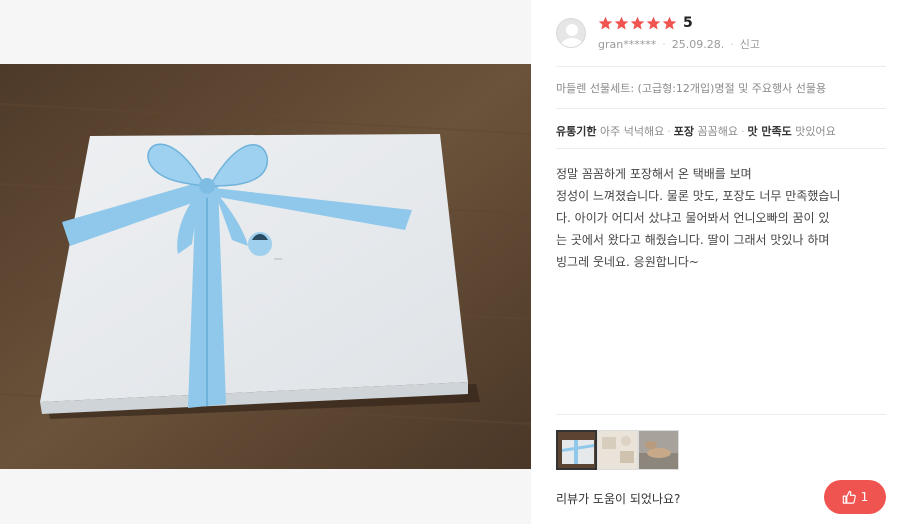 The height and width of the screenshot is (524, 903). Describe the element at coordinates (618, 499) in the screenshot. I see `helpful-question: 리뷰가 도움이 되었나요?` at that location.